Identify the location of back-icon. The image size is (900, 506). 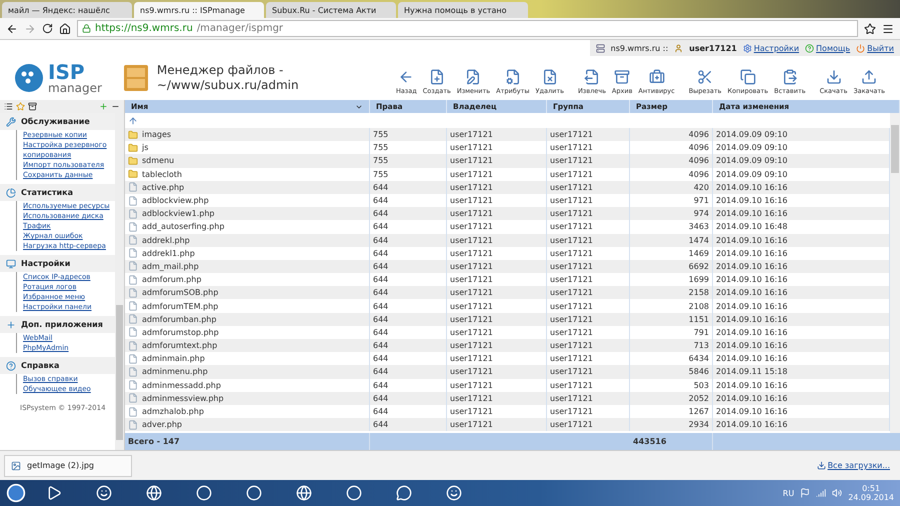
(12, 28).